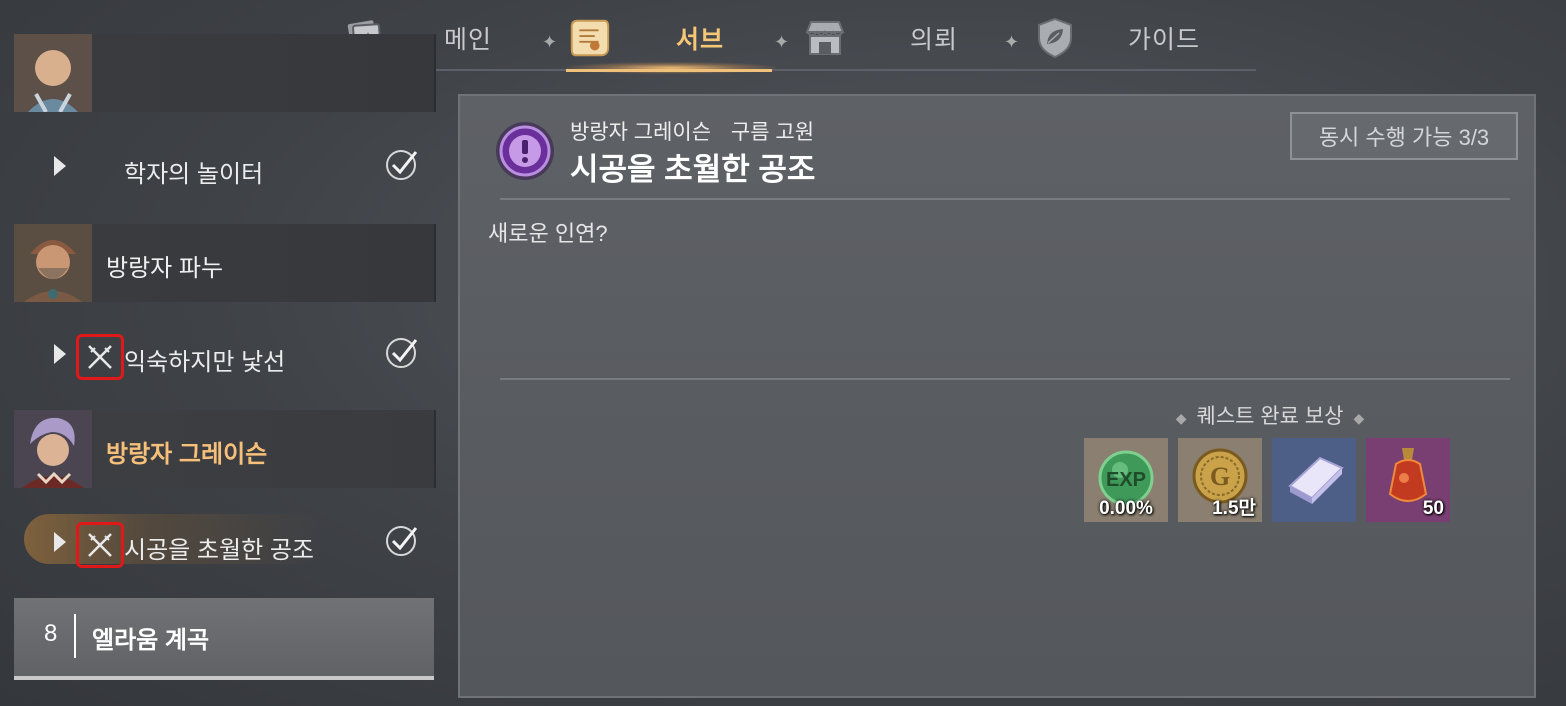 This screenshot has width=1566, height=706. What do you see at coordinates (700, 40) in the screenshot?
I see `tab-sub-label: 서브` at bounding box center [700, 40].